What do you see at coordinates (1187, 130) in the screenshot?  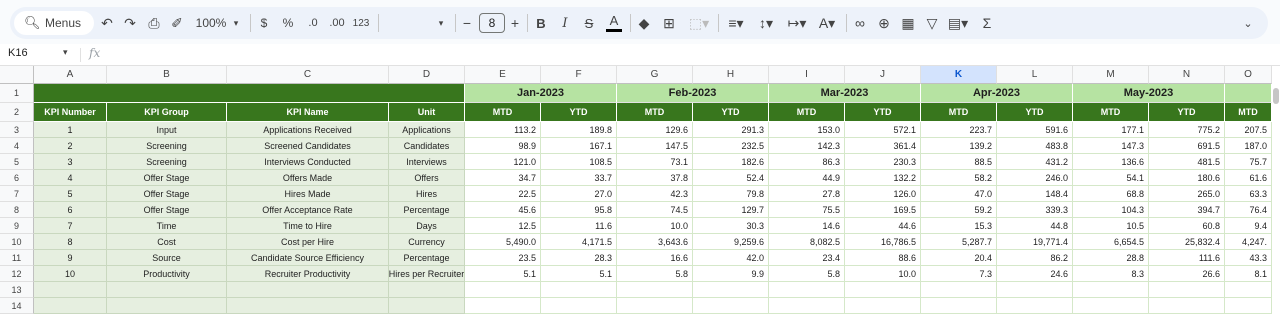 I see `value-cell: 775.2` at bounding box center [1187, 130].